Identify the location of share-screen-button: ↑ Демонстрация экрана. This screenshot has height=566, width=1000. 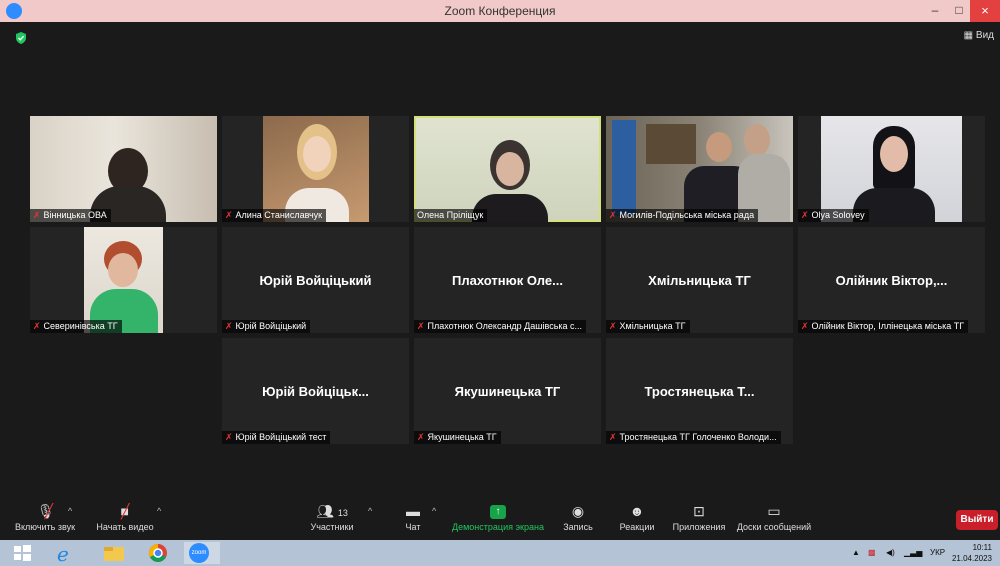
(498, 516).